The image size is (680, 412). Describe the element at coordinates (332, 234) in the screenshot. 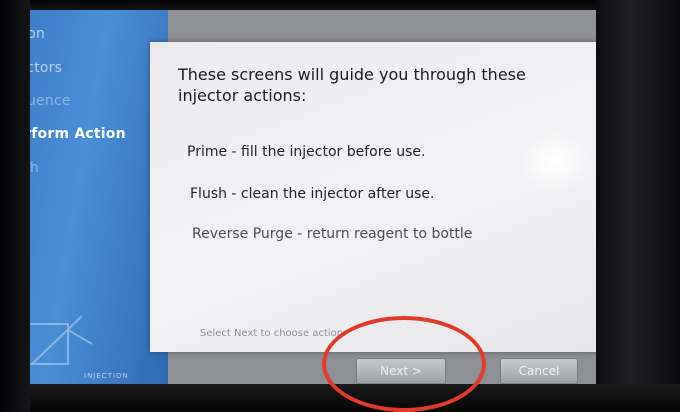

I see `action-reverse-purge: Reverse Purge - return reagent to bottle` at that location.